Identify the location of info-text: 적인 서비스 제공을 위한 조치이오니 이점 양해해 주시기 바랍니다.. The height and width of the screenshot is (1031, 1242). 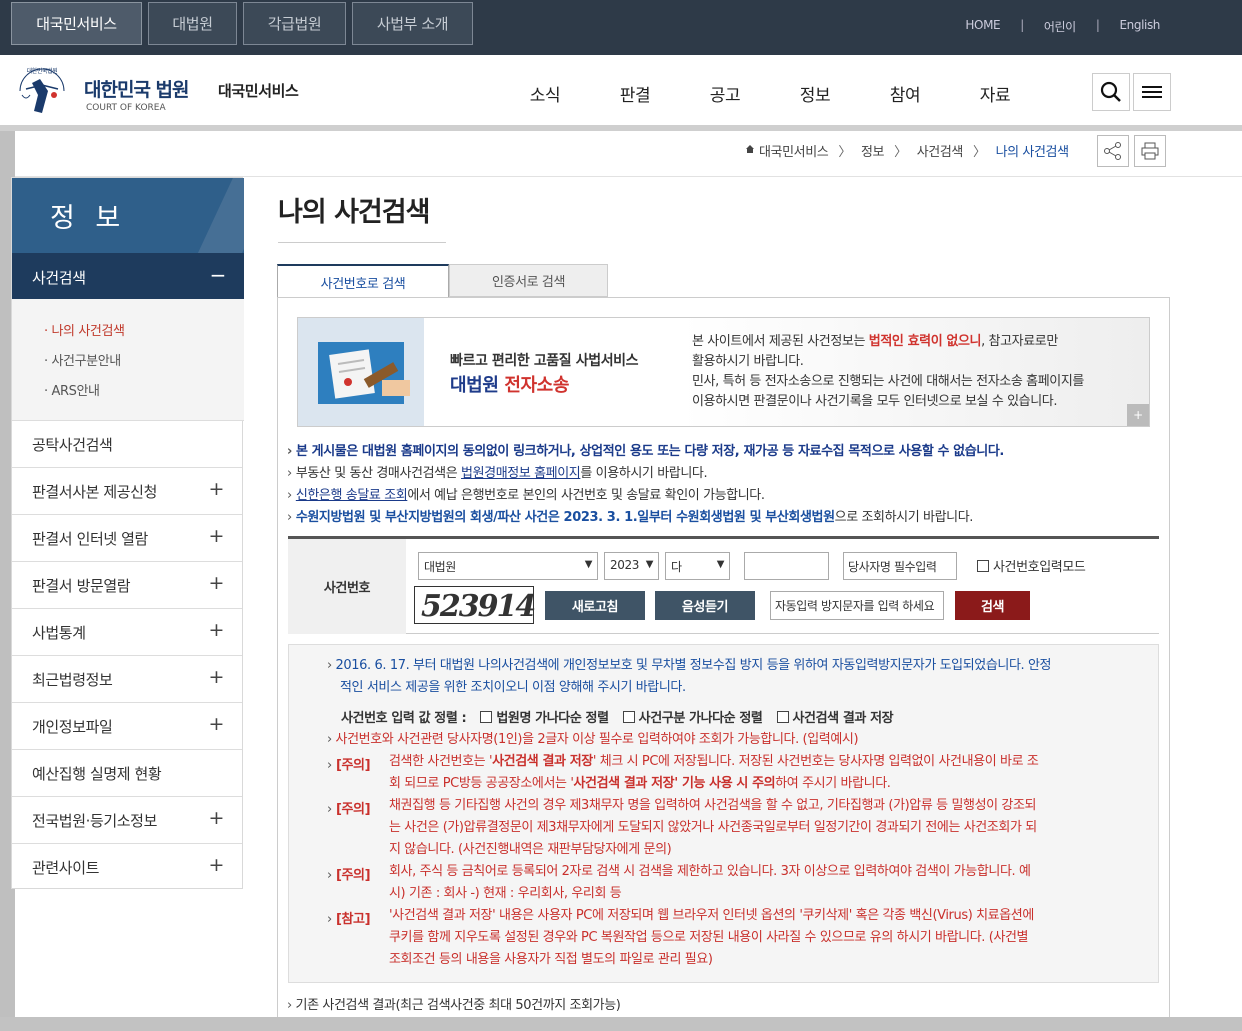
(513, 687).